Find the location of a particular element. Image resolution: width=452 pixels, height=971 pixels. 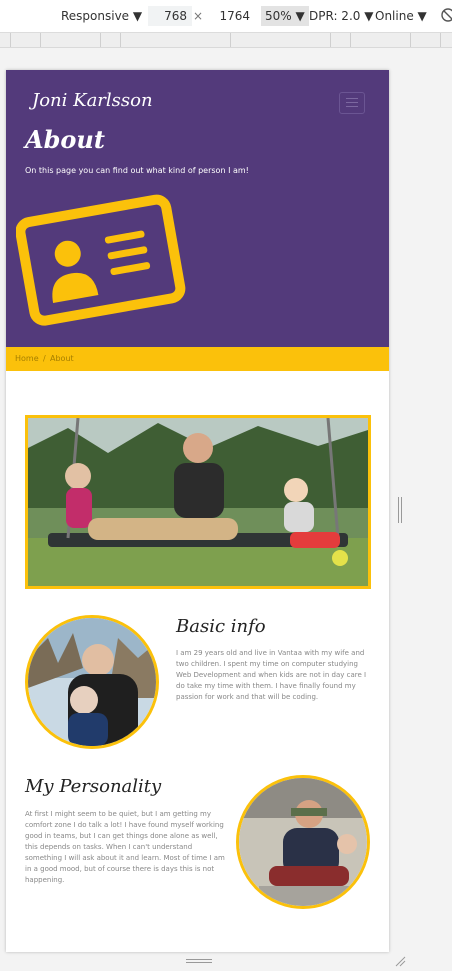

rotate-icon is located at coordinates (446, 15).